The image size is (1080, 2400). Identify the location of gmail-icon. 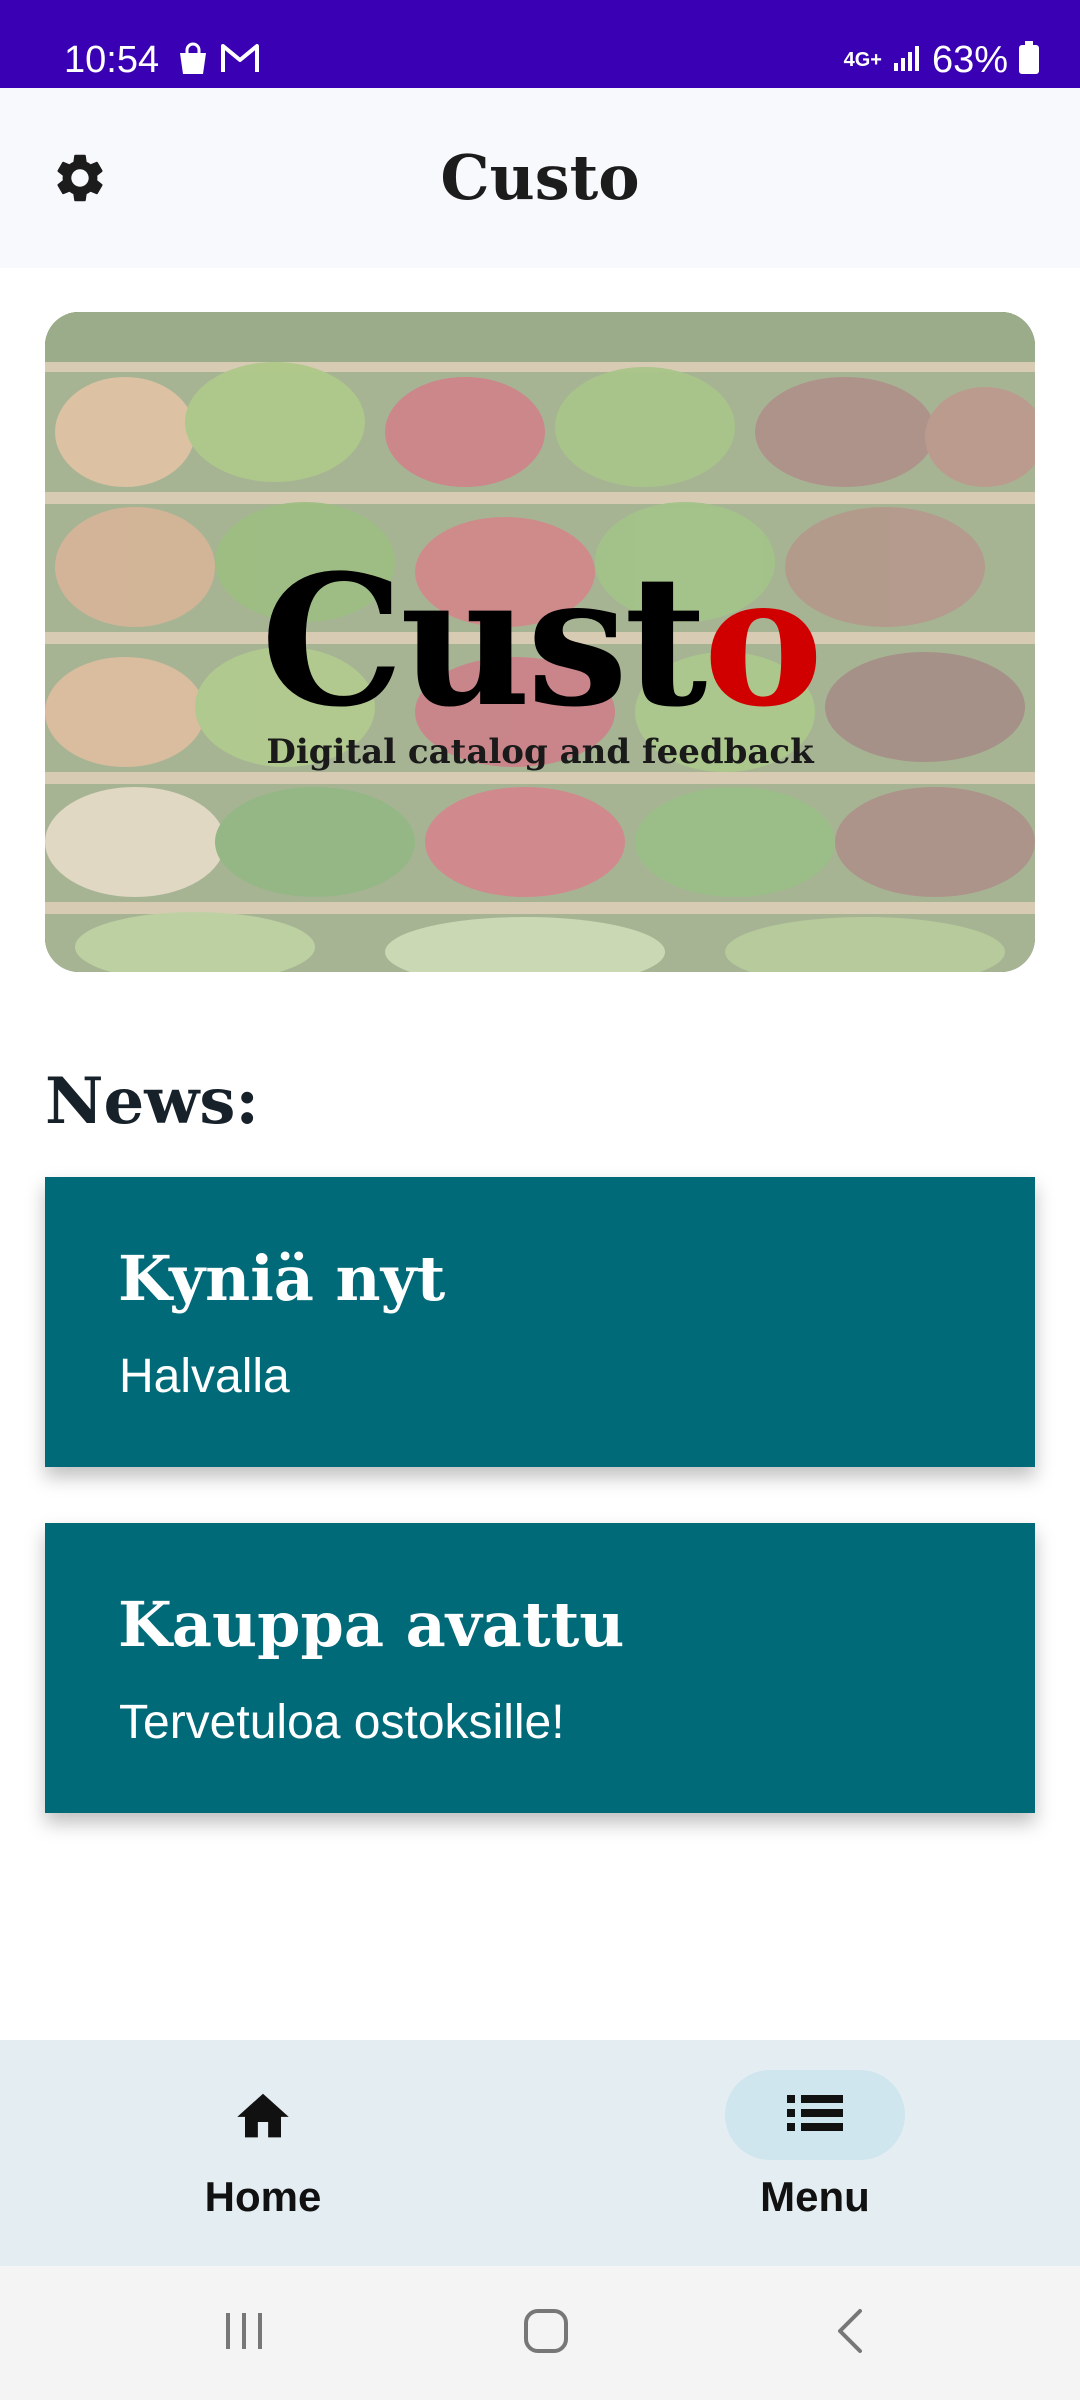
(240, 60).